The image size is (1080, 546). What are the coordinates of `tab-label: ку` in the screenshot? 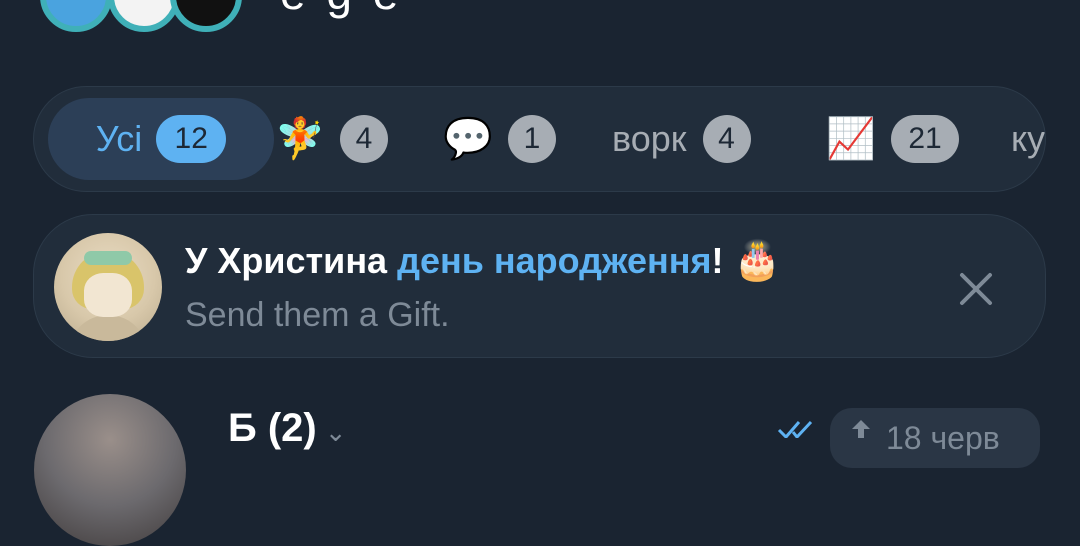 It's located at (1028, 138).